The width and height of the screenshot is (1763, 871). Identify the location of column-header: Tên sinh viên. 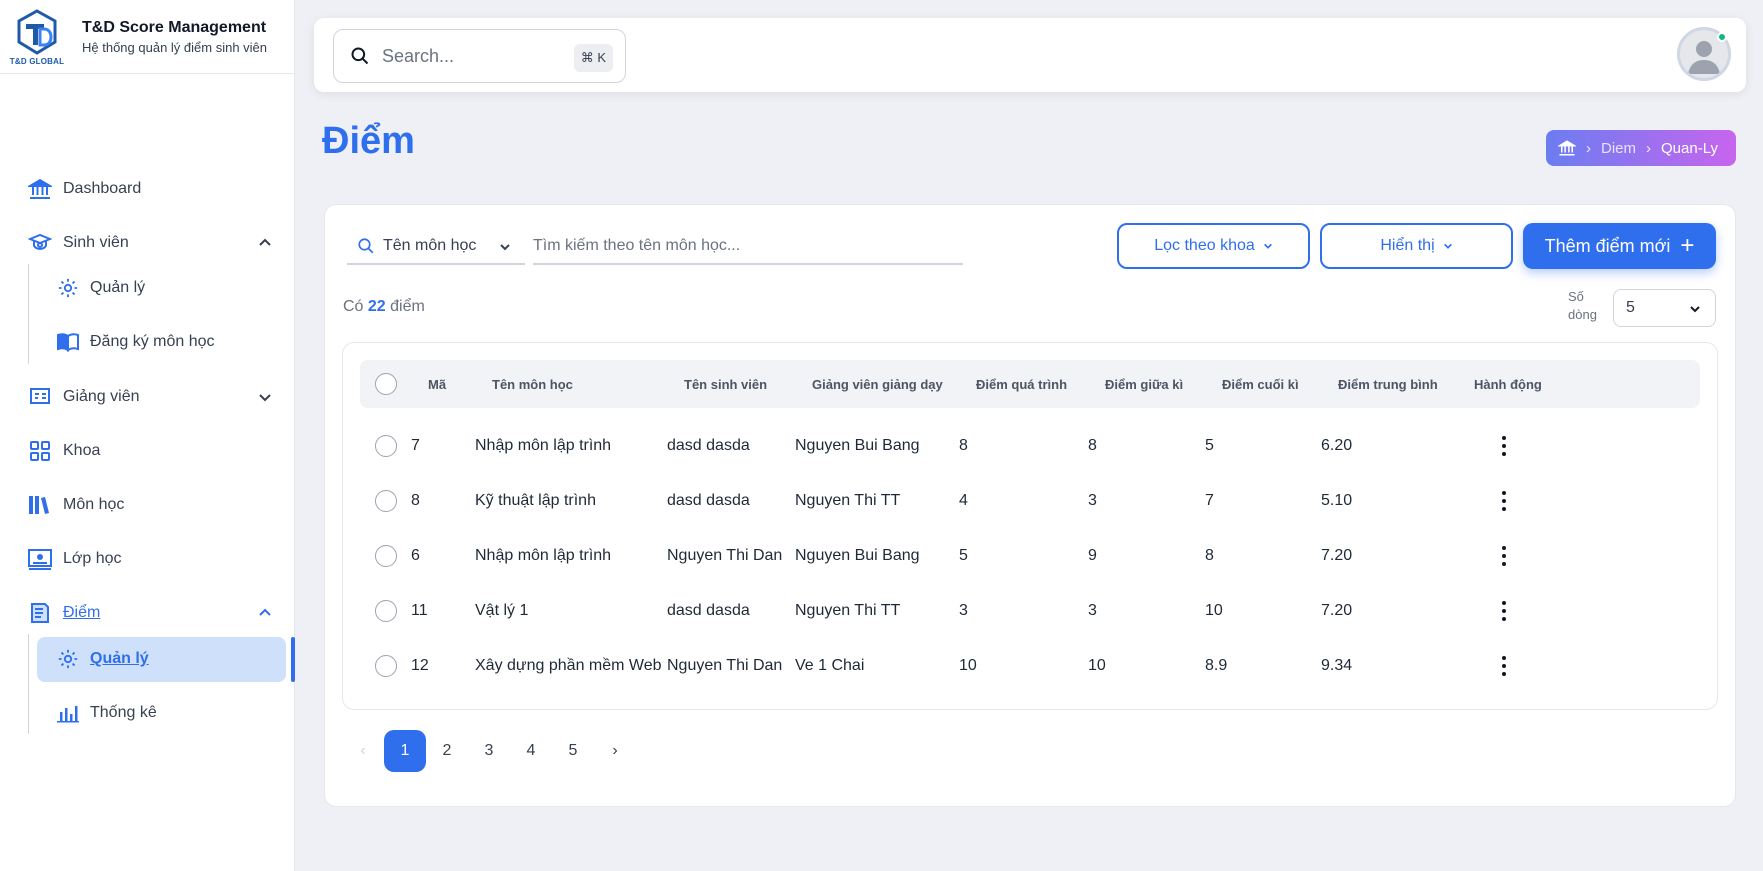
(725, 384).